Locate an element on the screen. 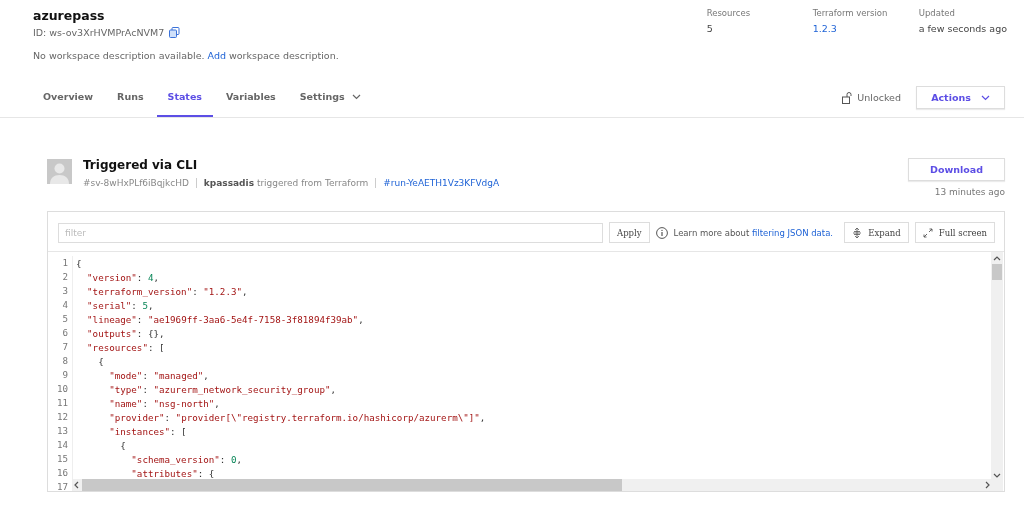  state-time: 13 minutes ago is located at coordinates (969, 192).